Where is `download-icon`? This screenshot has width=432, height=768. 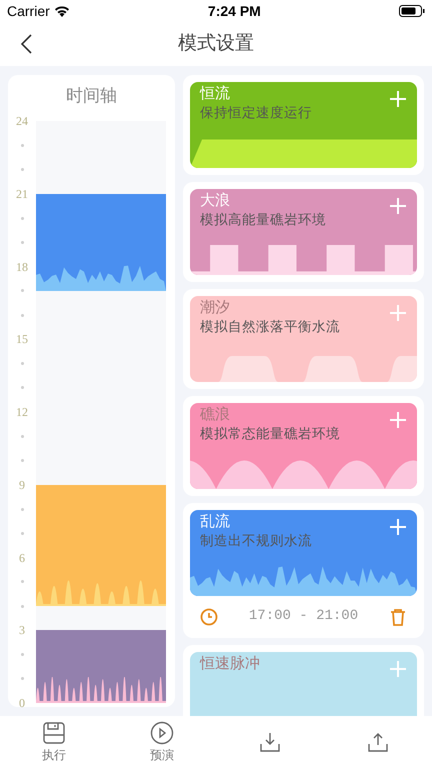
download-icon is located at coordinates (270, 742).